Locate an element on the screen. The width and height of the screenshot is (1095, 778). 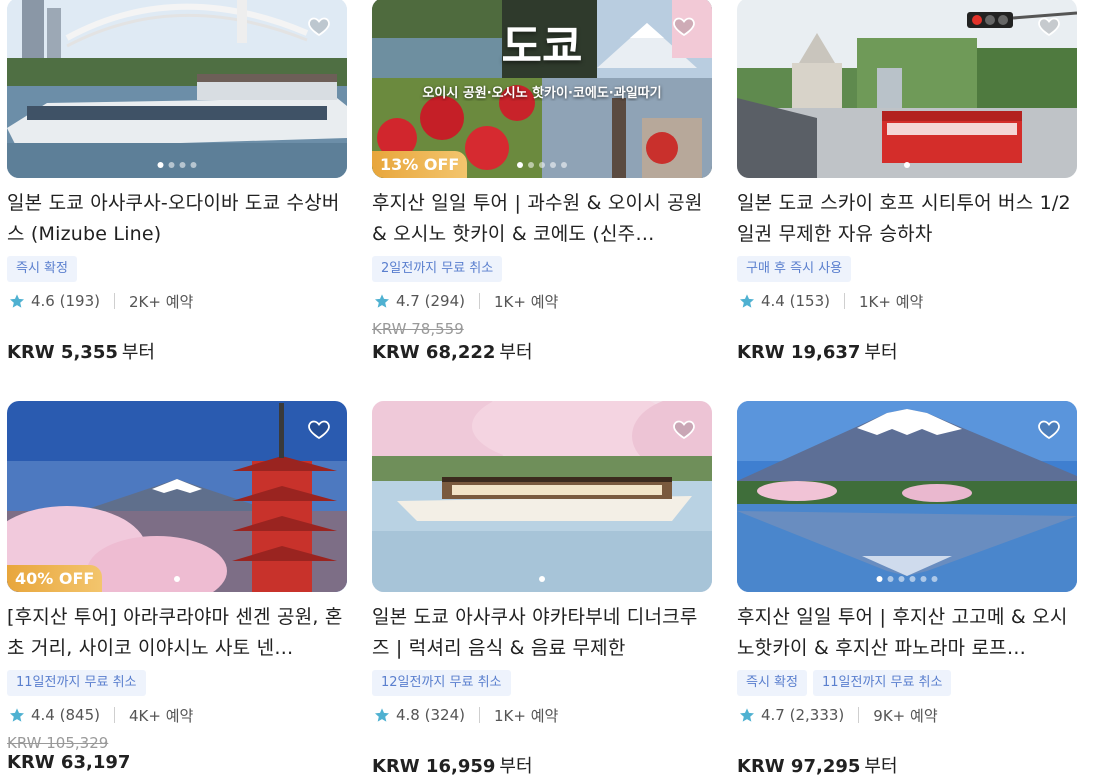
activity-title: 일본 도쿄 아사쿠사 야카타부네 디너크루즈 | 럭셔리 음식 & 음료 무제한 is located at coordinates (542, 633).